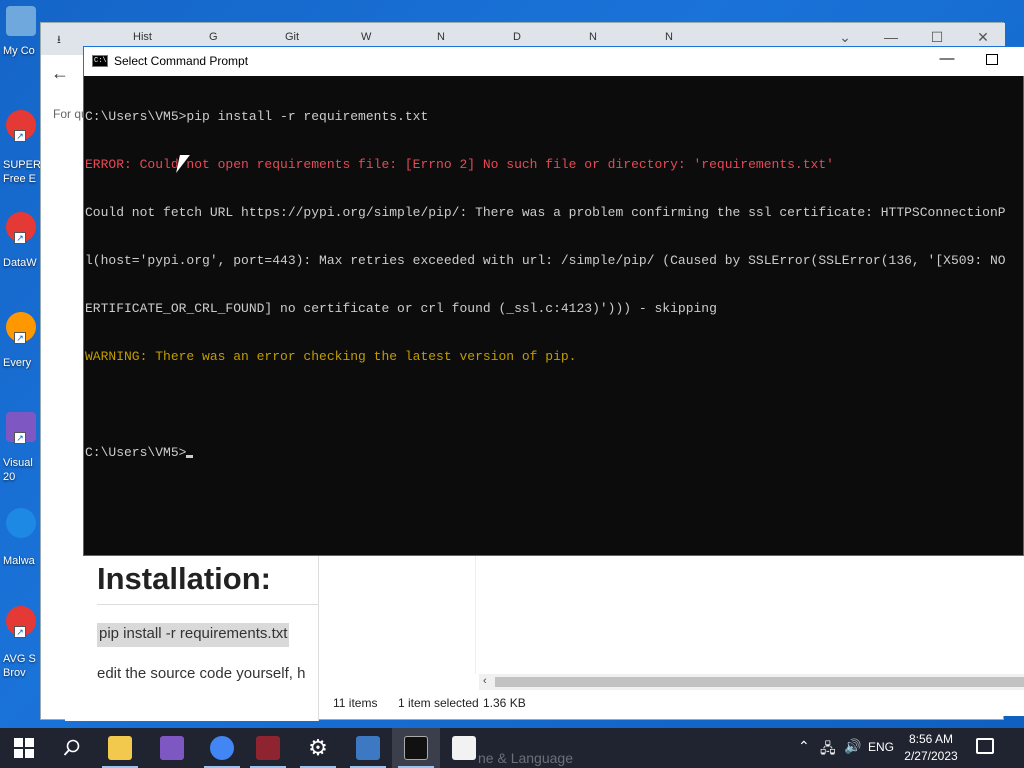  What do you see at coordinates (19, 659) in the screenshot?
I see `desktop-icon-label: AVG S` at bounding box center [19, 659].